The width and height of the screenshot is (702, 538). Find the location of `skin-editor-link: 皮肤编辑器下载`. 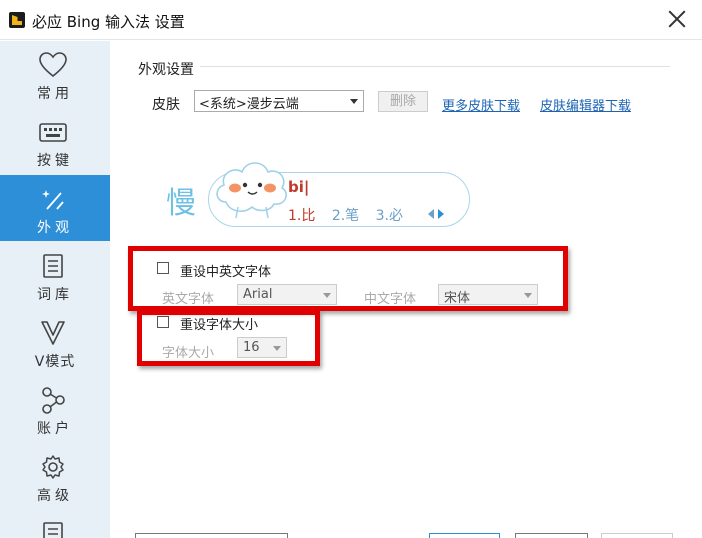

skin-editor-link: 皮肤编辑器下载 is located at coordinates (585, 104).